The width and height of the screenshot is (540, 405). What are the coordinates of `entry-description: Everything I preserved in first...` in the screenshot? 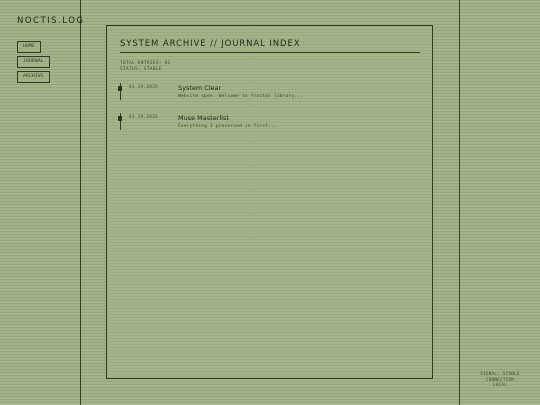 It's located at (227, 126).